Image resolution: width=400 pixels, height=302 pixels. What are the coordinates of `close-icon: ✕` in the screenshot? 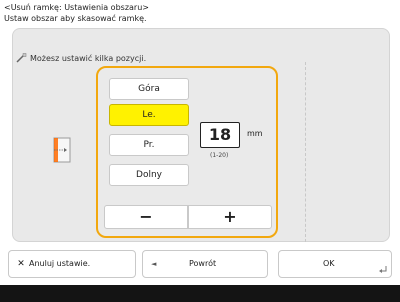 It's located at (21, 264).